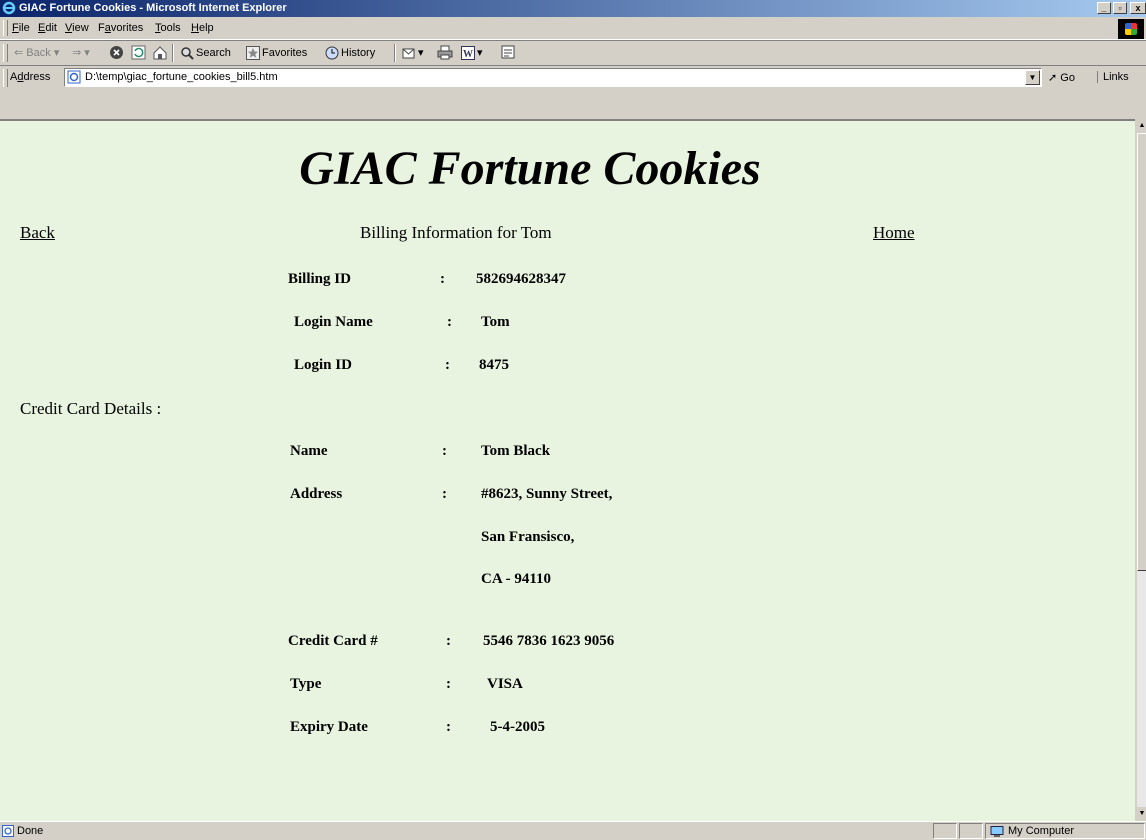 This screenshot has width=1146, height=840. What do you see at coordinates (1141, 126) in the screenshot?
I see `scroll-up-arrow-icon: ▲` at bounding box center [1141, 126].